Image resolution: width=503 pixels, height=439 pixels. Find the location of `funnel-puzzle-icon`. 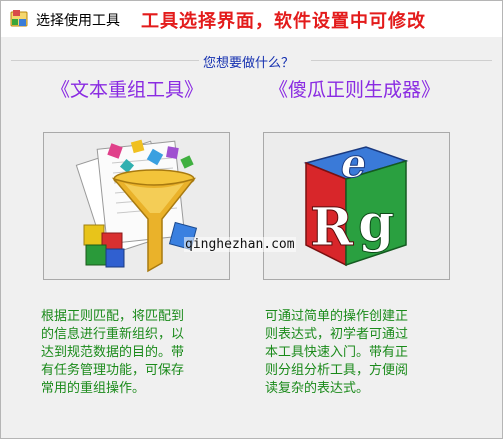

funnel-puzzle-icon is located at coordinates (136, 206).